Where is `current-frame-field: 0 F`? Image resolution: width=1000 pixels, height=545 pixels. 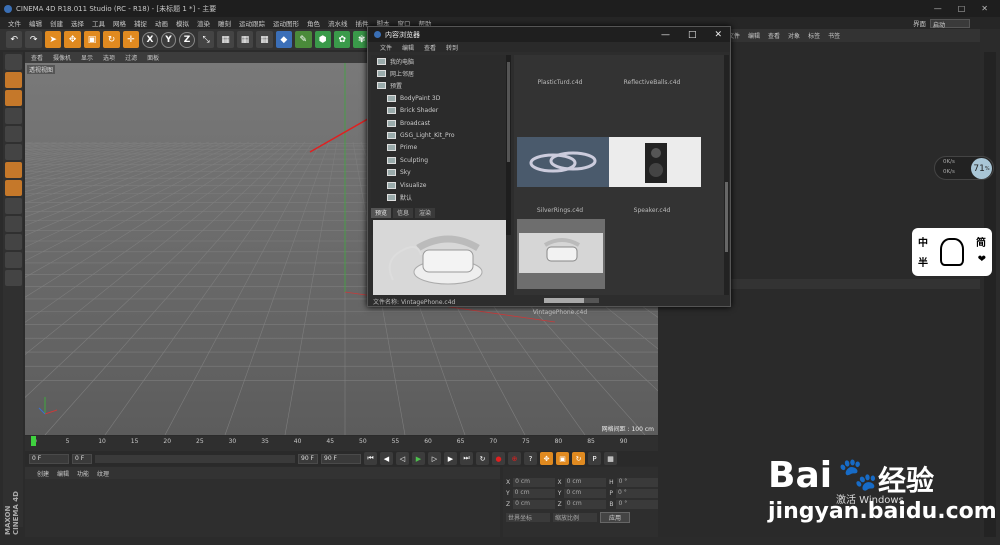 current-frame-field: 0 F is located at coordinates (82, 458).